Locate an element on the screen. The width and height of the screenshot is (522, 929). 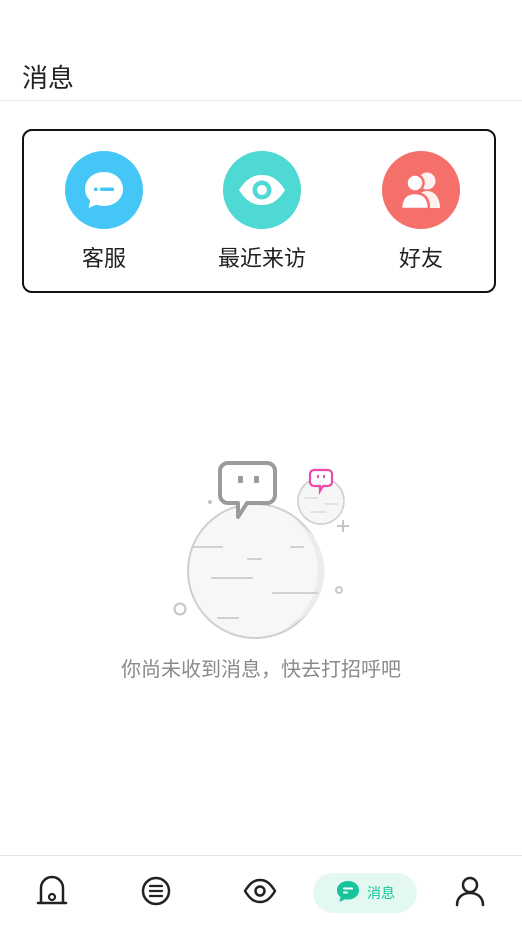
friends-icon is located at coordinates (421, 190).